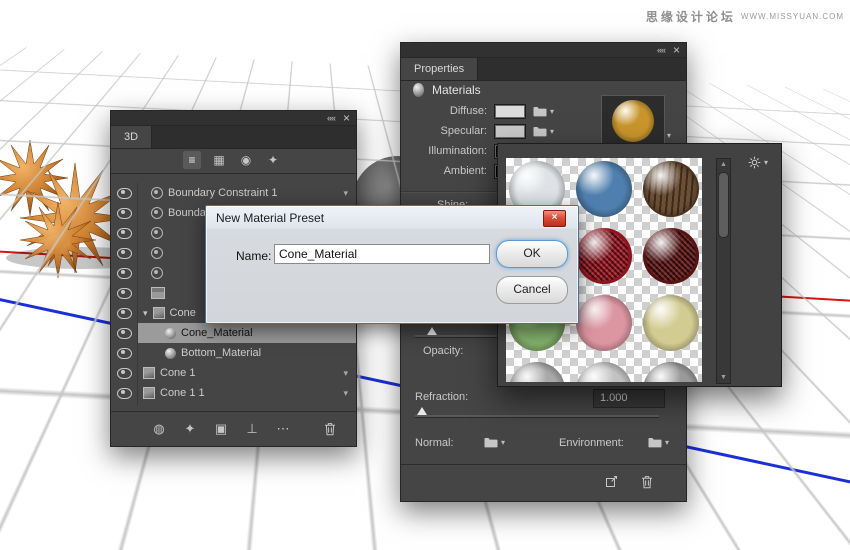  I want to click on diffuse-row: Diffuse:, so click(501, 111).